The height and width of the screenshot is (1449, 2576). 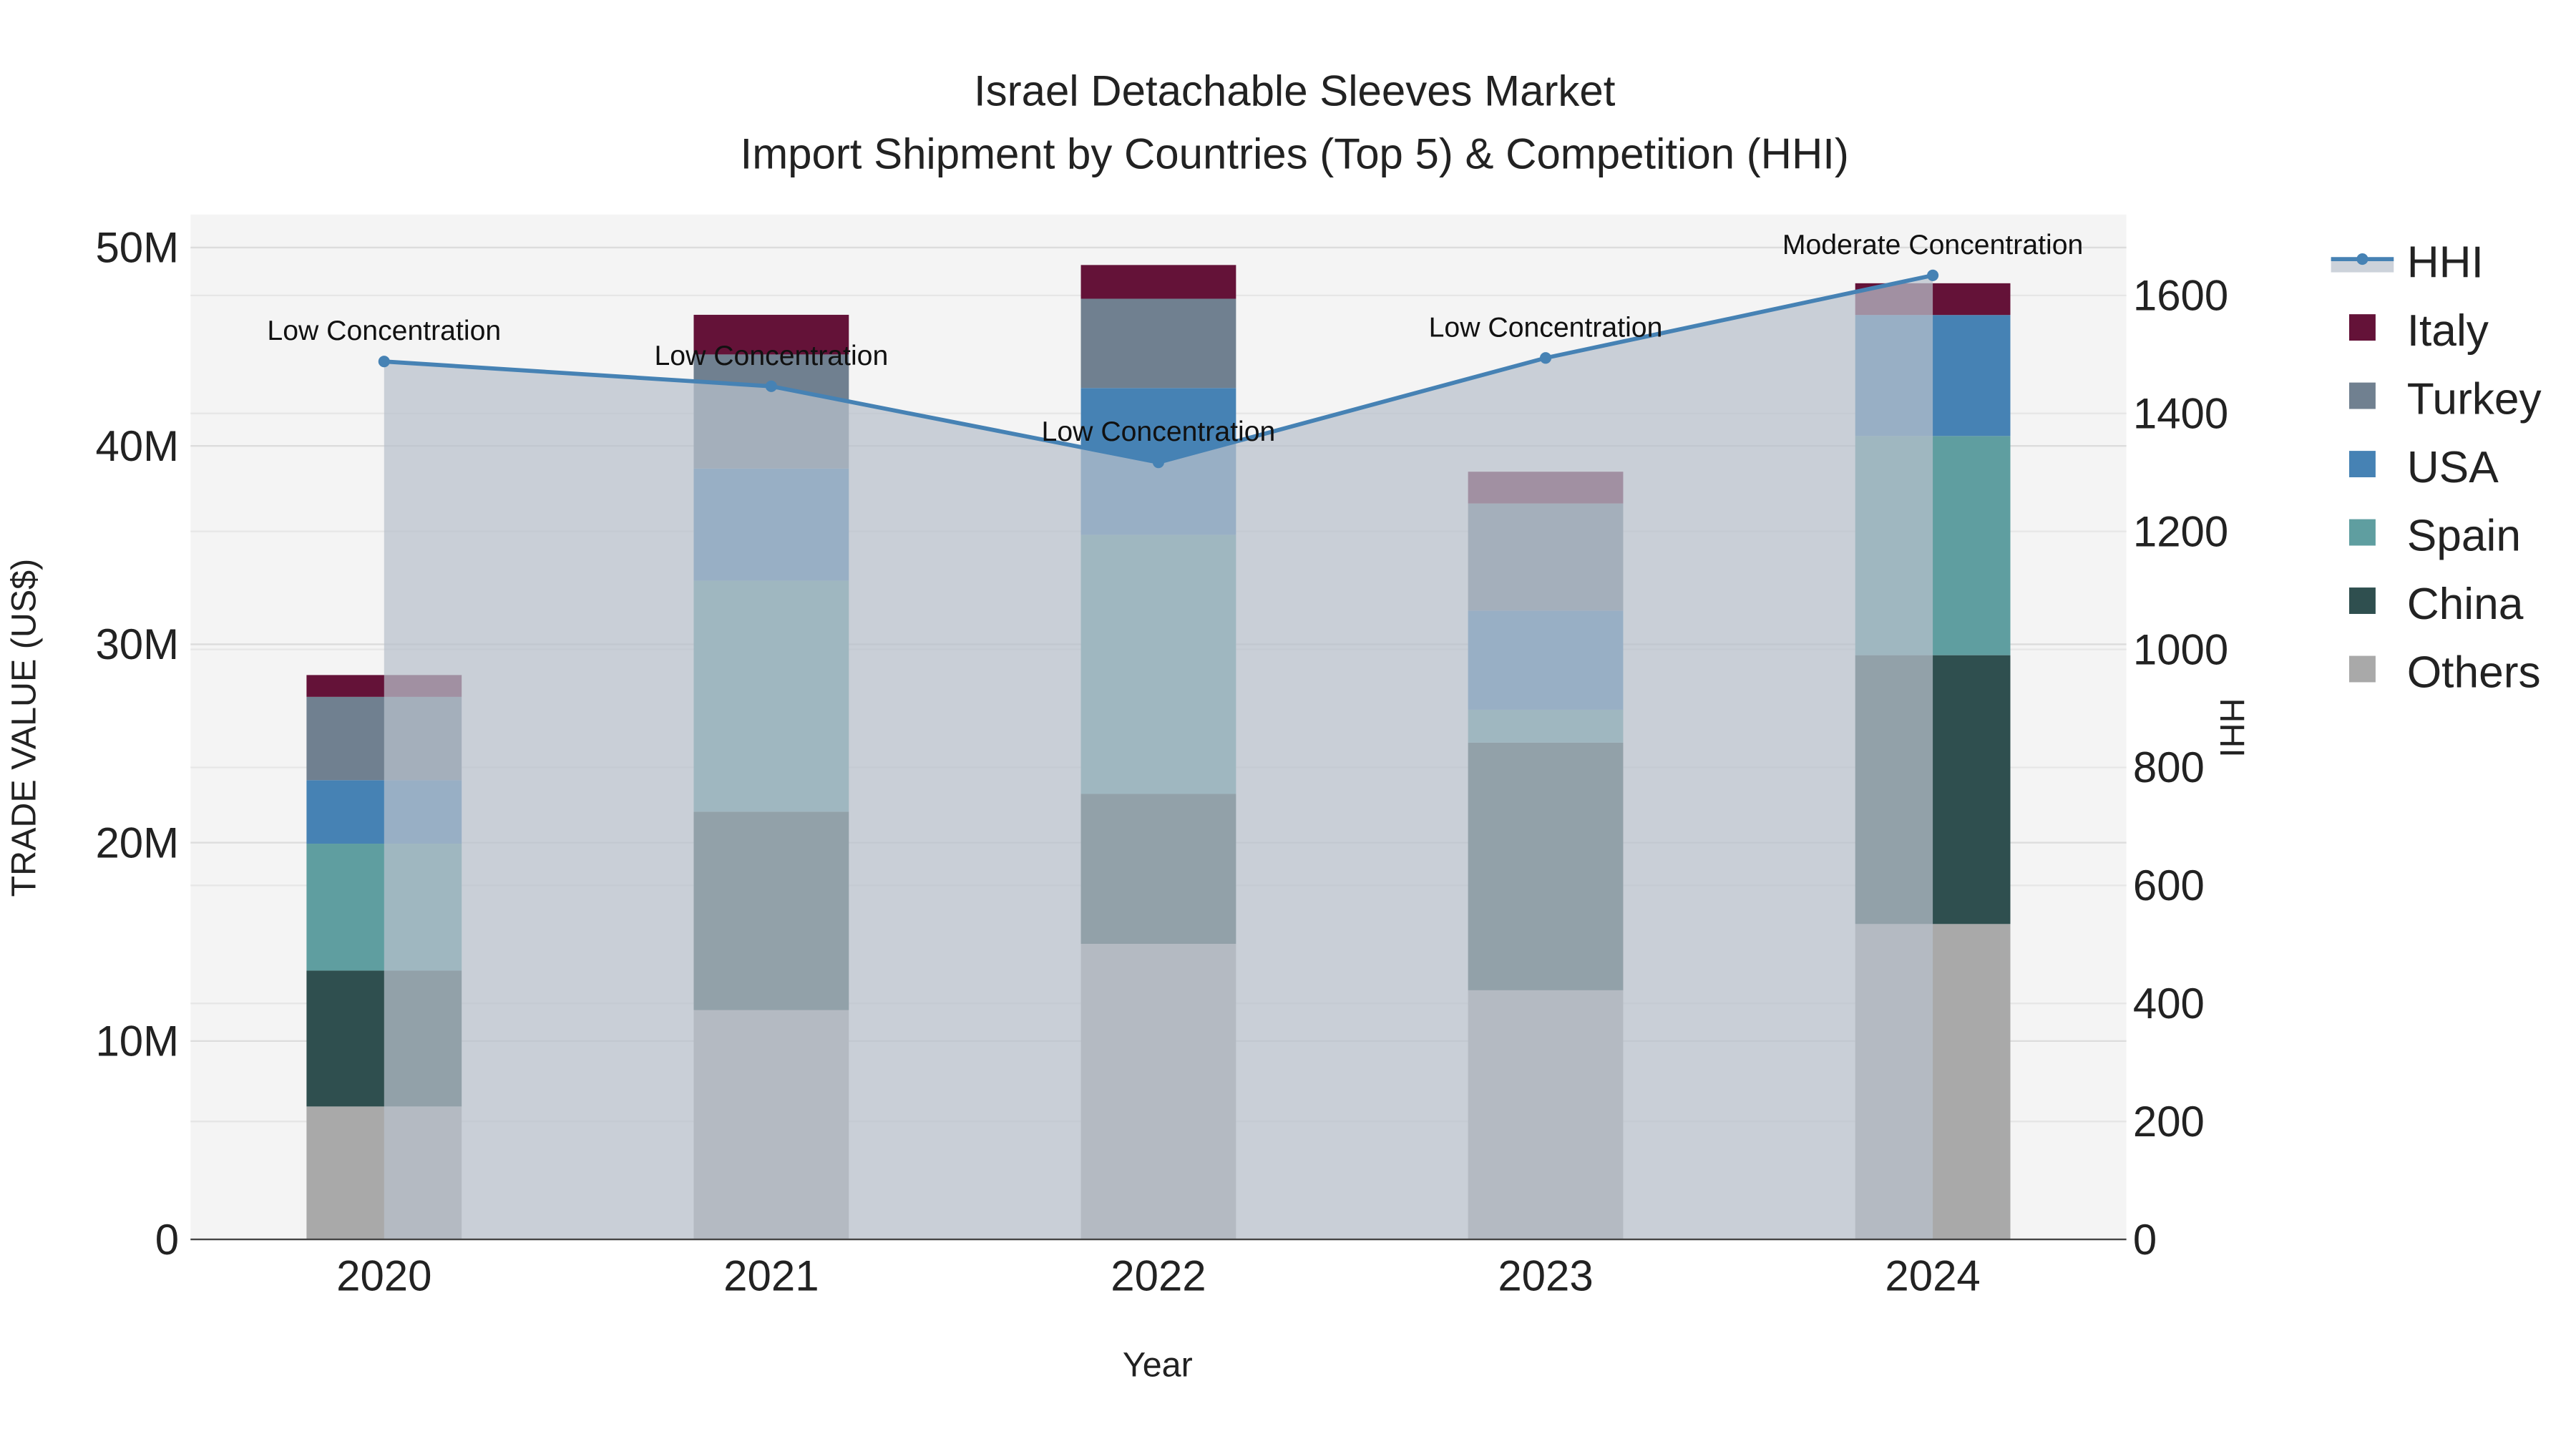 I want to click on y2-tick-label: 1400, so click(x=2180, y=414).